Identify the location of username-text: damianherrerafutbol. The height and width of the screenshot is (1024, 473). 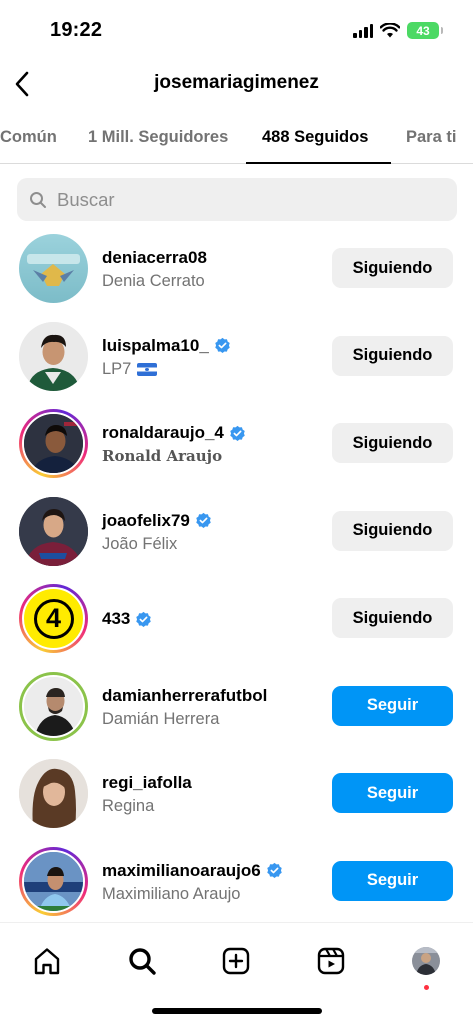
(184, 696).